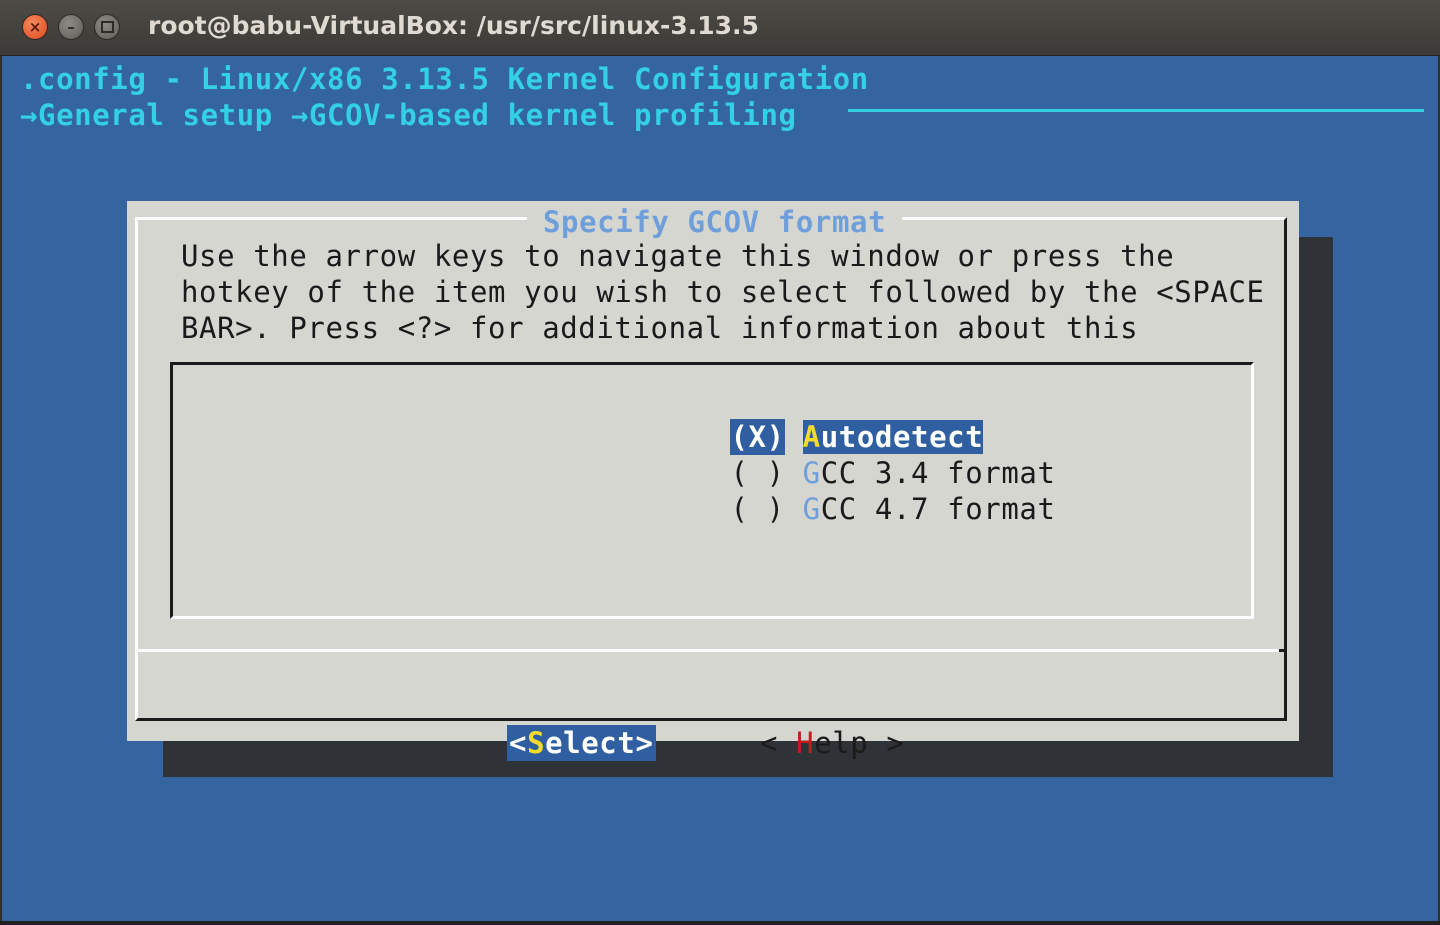 Image resolution: width=1440 pixels, height=925 pixels. Describe the element at coordinates (841, 743) in the screenshot. I see `help-button-label: elp` at that location.